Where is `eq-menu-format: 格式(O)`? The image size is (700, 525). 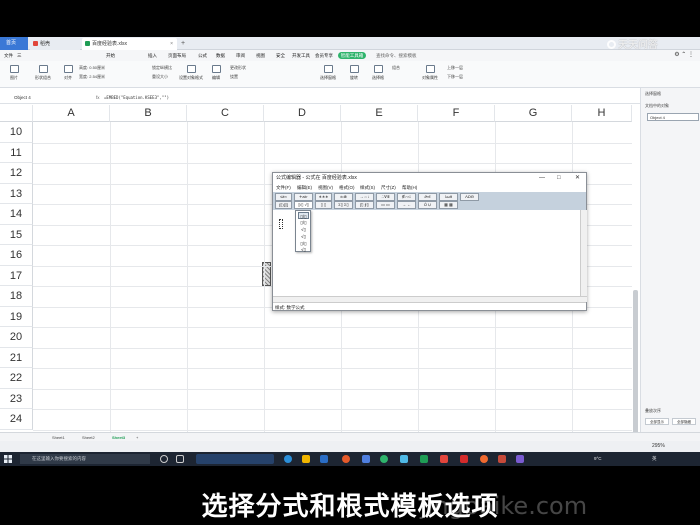 eq-menu-format: 格式(O) is located at coordinates (347, 187).